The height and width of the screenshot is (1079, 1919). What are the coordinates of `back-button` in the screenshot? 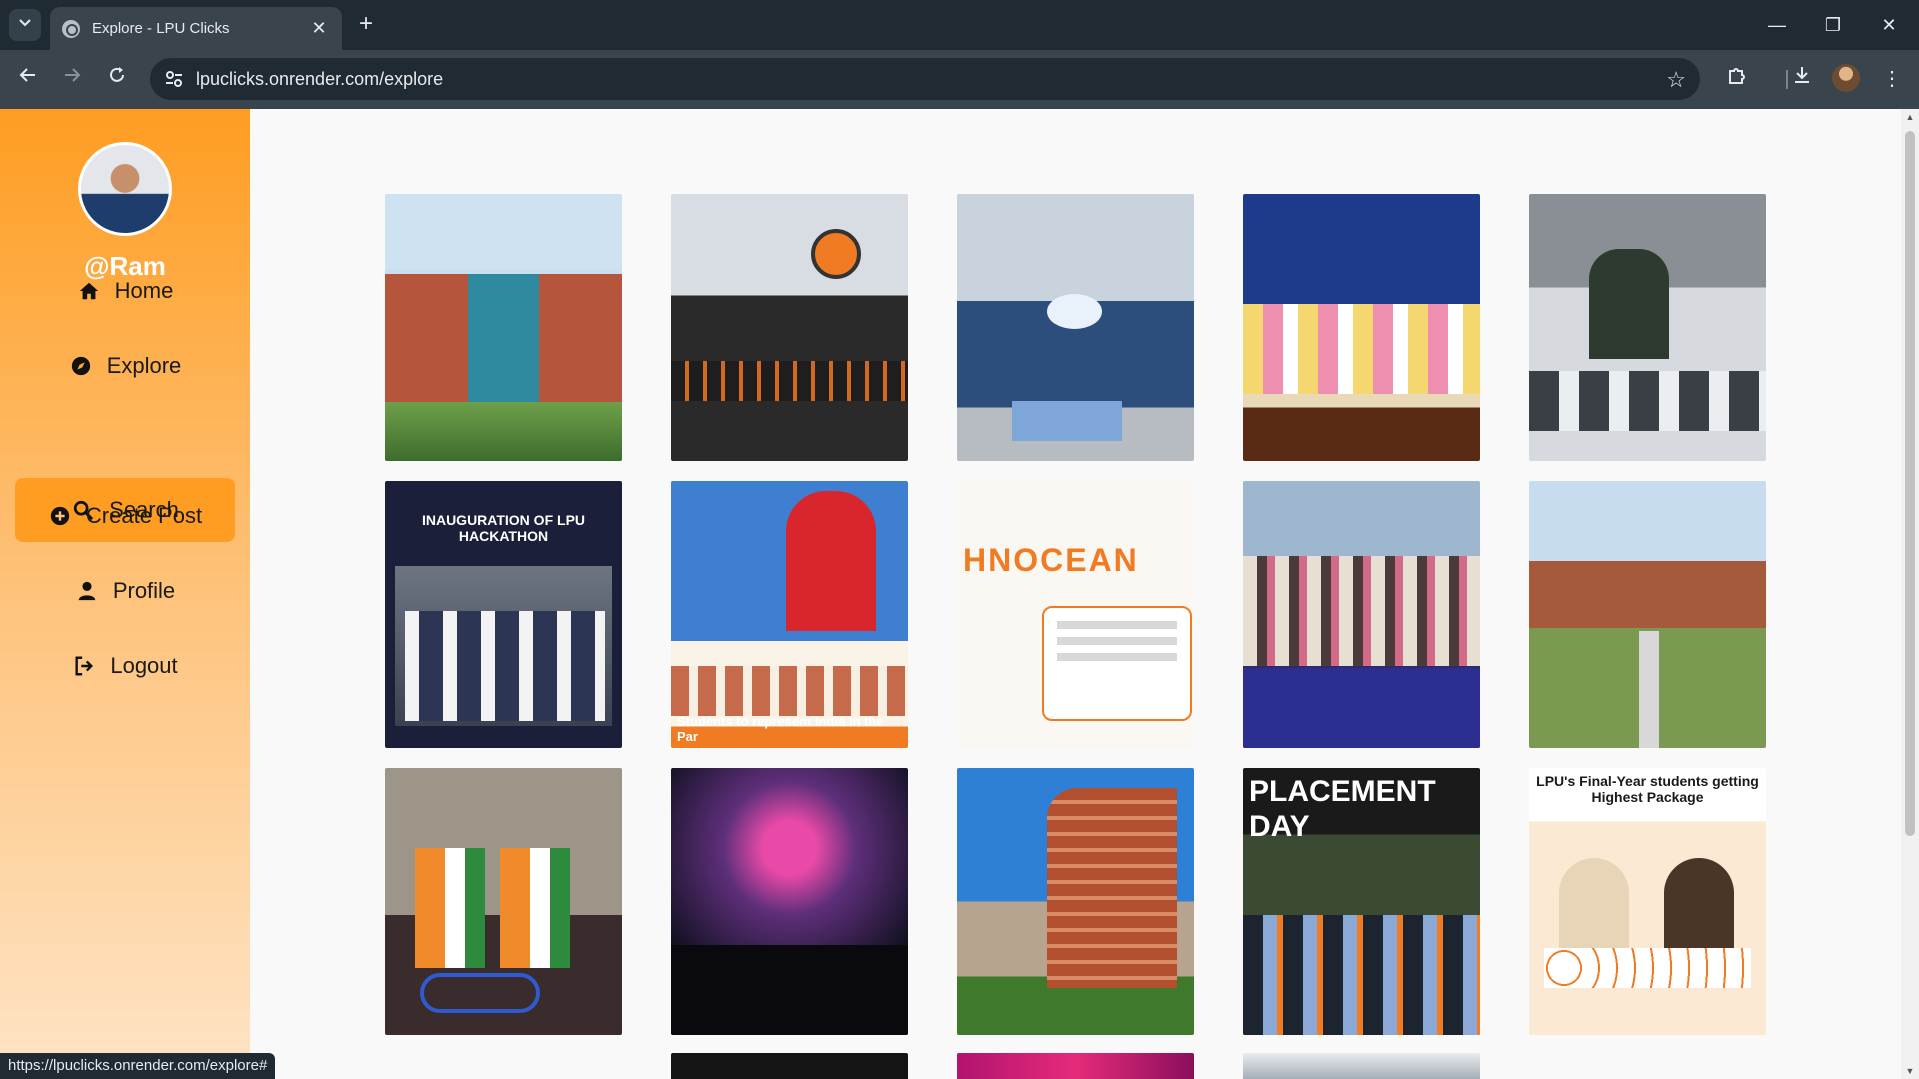 It's located at (28, 79).